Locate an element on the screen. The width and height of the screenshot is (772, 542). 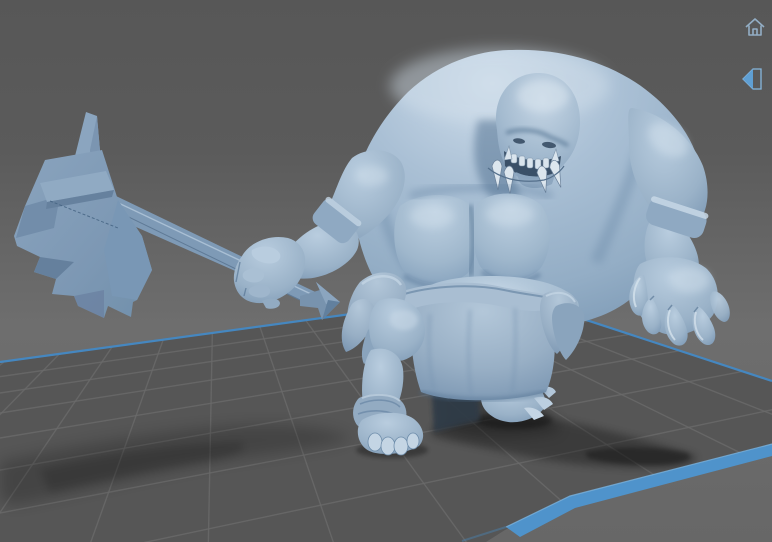
home-button is located at coordinates (755, 27).